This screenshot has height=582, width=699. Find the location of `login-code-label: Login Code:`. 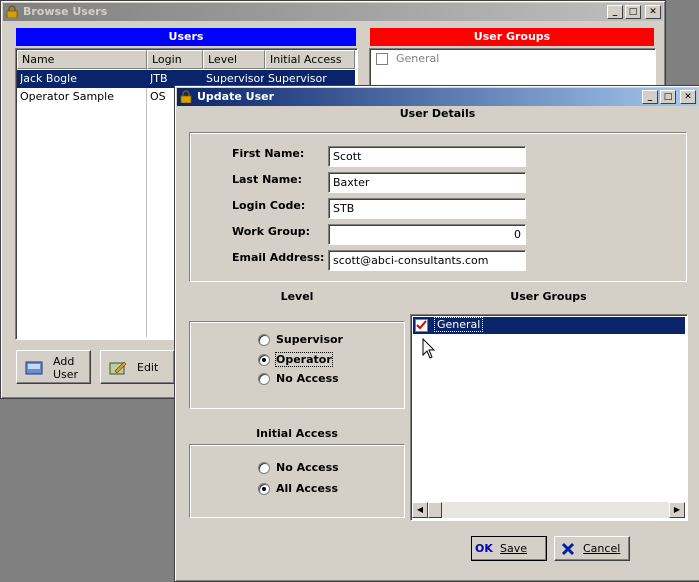

login-code-label: Login Code: is located at coordinates (269, 205).